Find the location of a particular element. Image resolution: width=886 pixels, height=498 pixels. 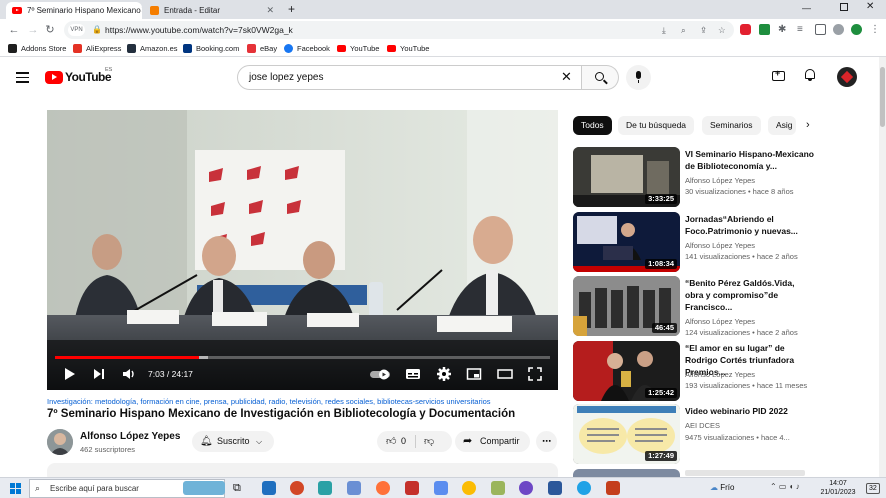

sidepanel-icon is located at coordinates (820, 29).